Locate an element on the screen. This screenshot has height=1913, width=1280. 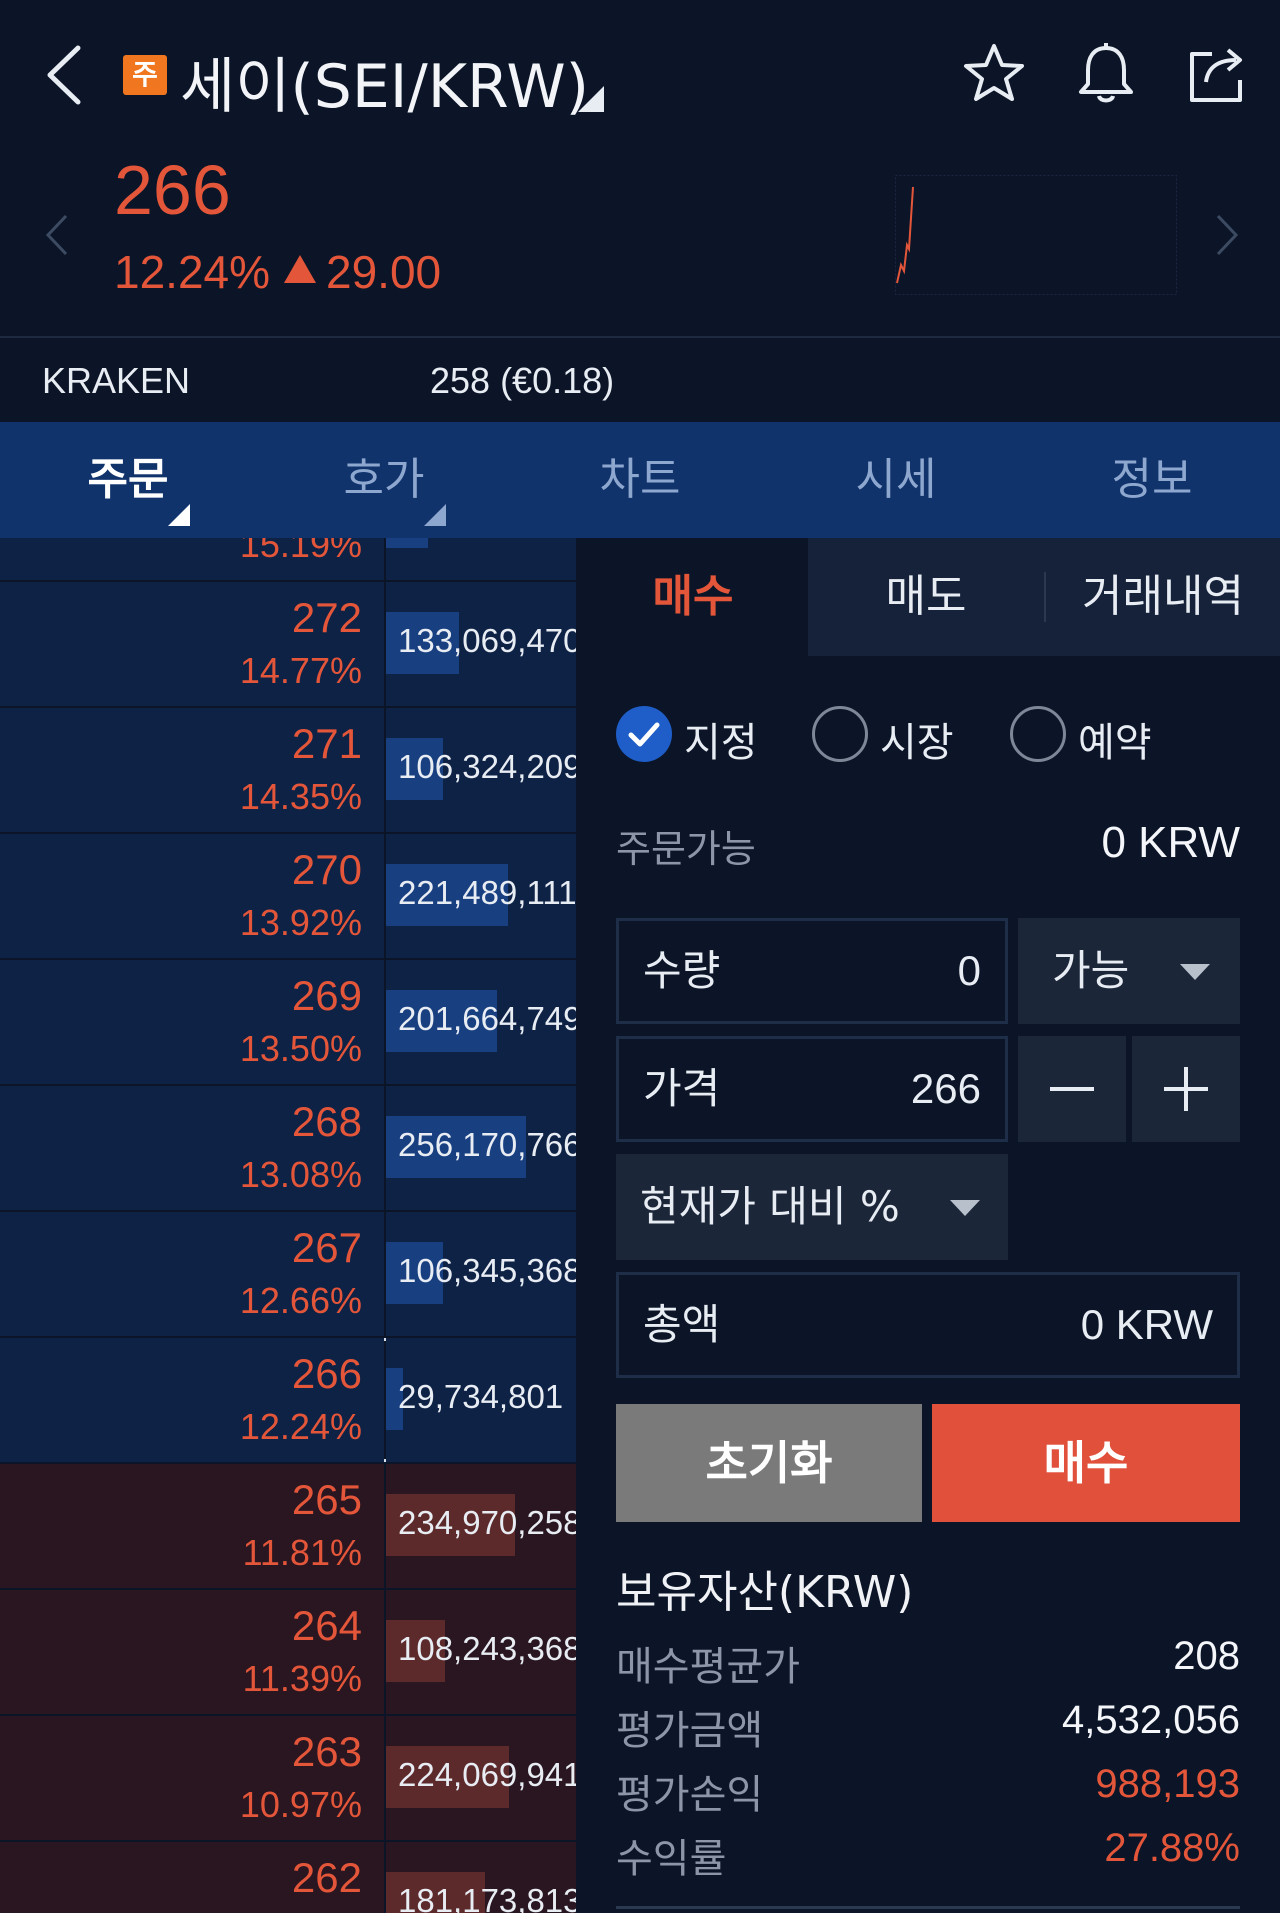
share-icon is located at coordinates (1218, 74).